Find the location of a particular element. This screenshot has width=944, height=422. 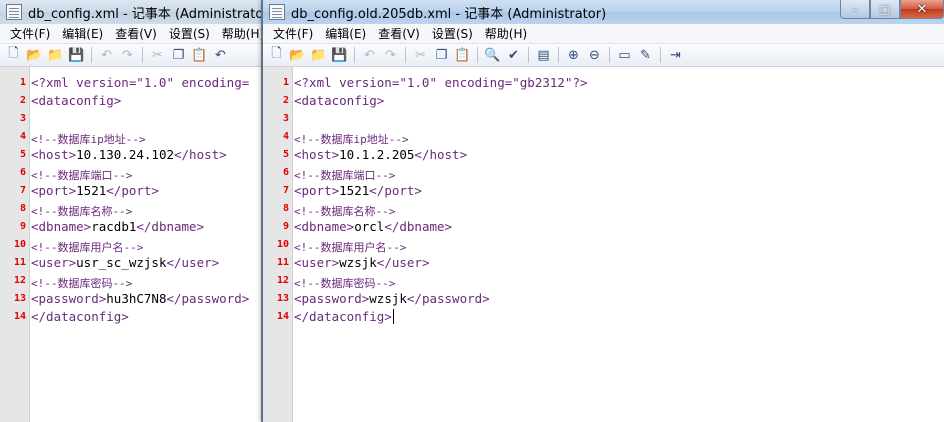

line-number: 1 is located at coordinates (22, 82).